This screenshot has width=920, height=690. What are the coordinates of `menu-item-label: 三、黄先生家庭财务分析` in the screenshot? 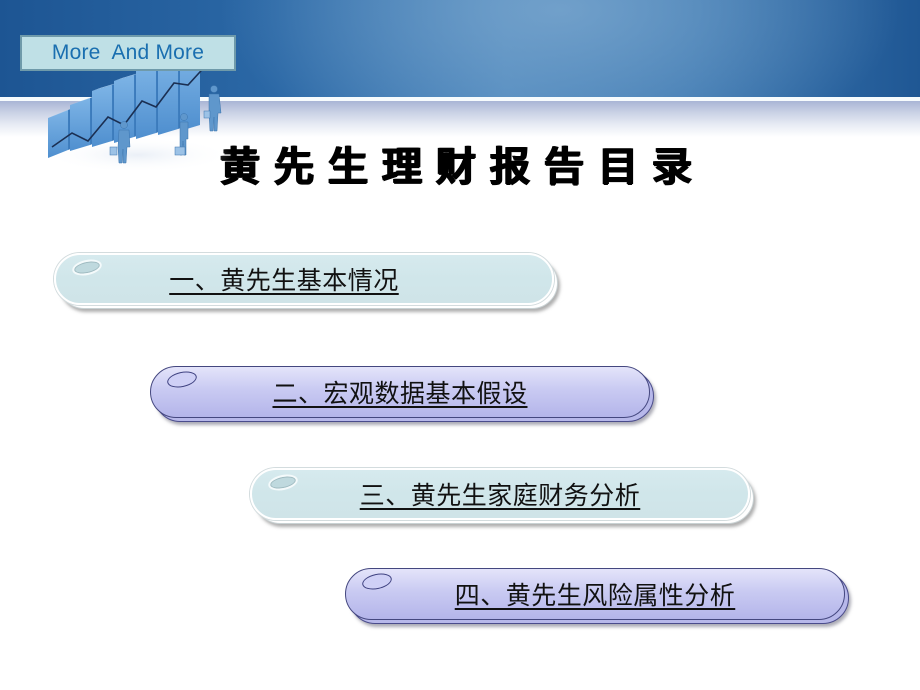 It's located at (500, 494).